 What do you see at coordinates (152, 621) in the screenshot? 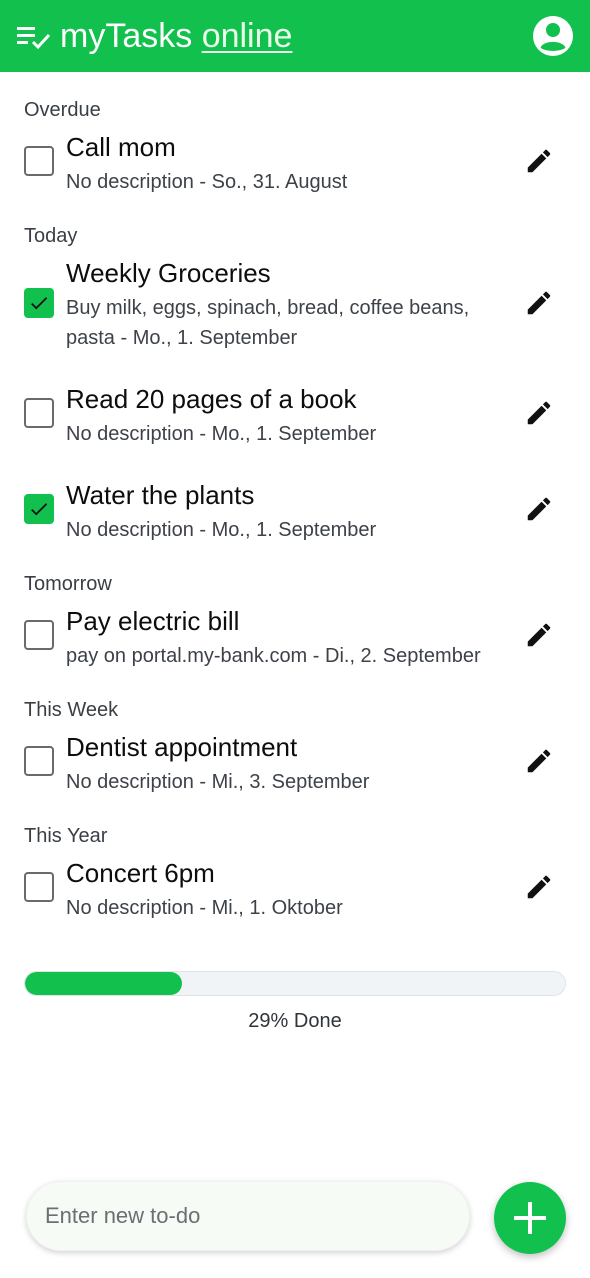
I see `task-title: Pay electric bill` at bounding box center [152, 621].